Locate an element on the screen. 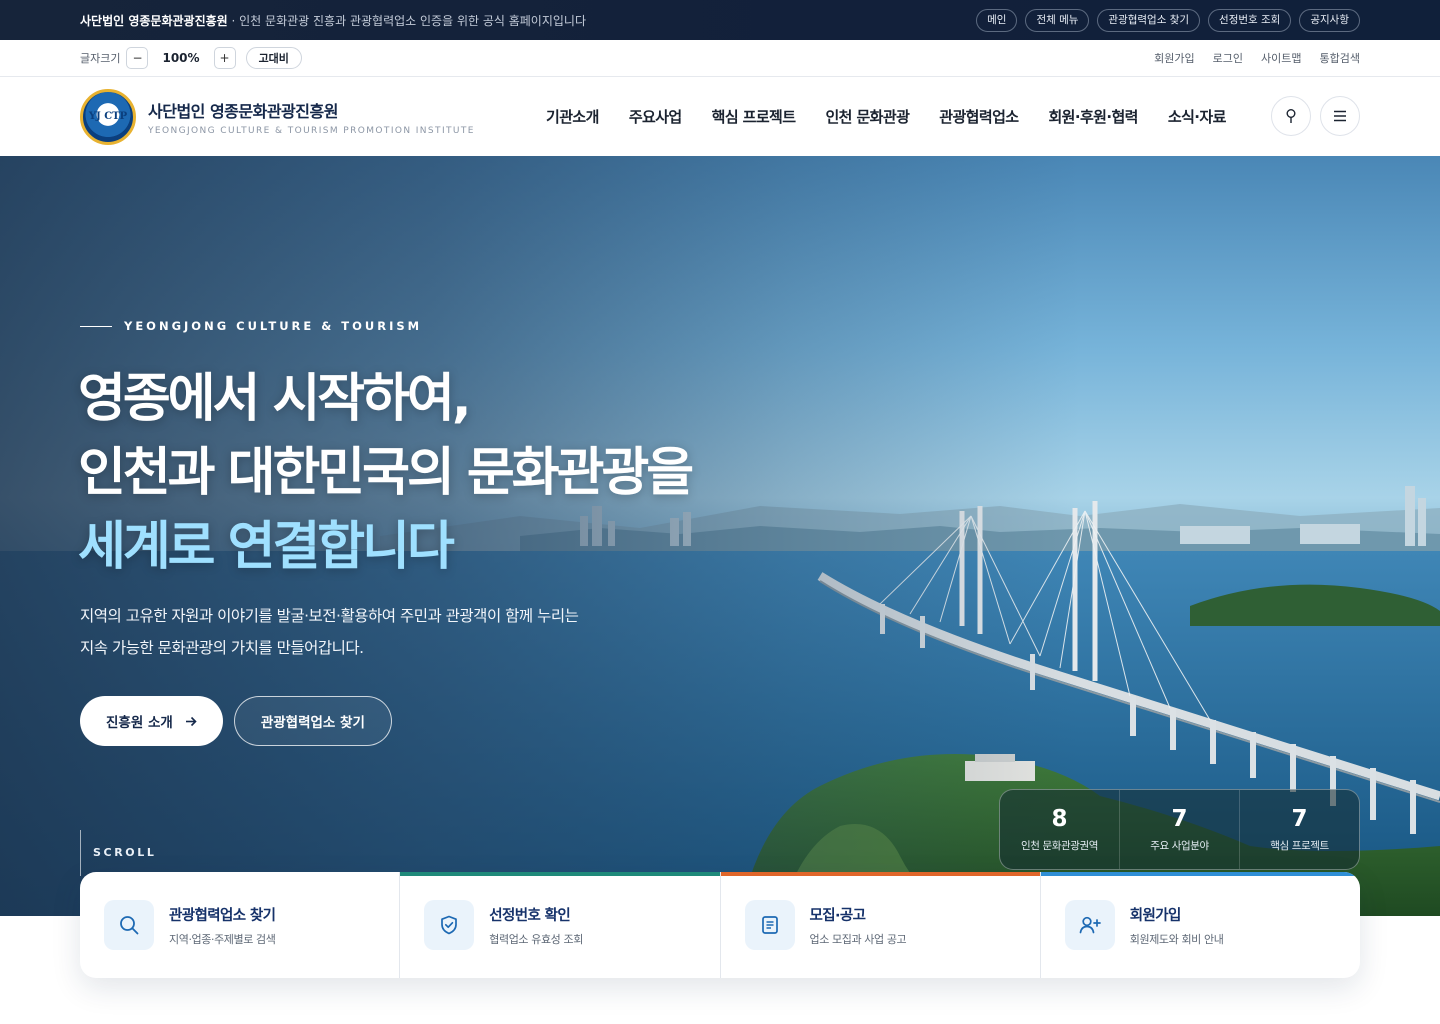  font-size-label: 글자크기 is located at coordinates (100, 58).